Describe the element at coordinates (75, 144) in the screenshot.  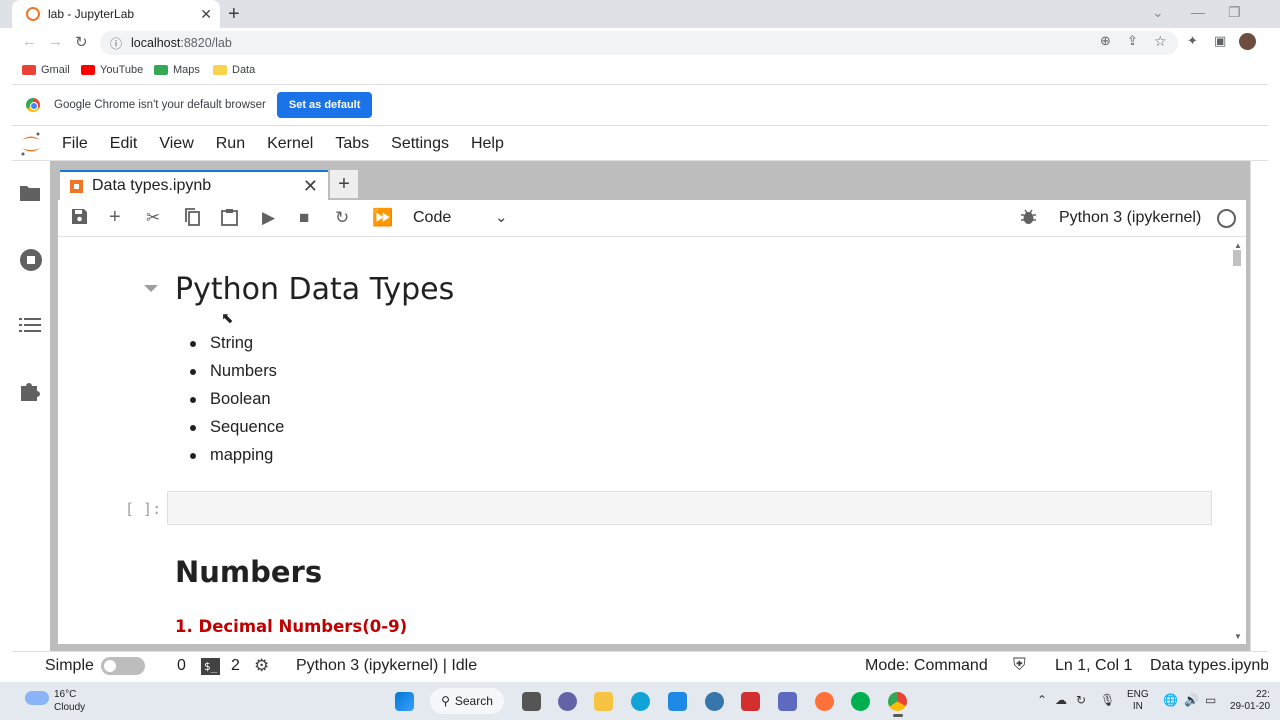
I see `menu-file: File` at that location.